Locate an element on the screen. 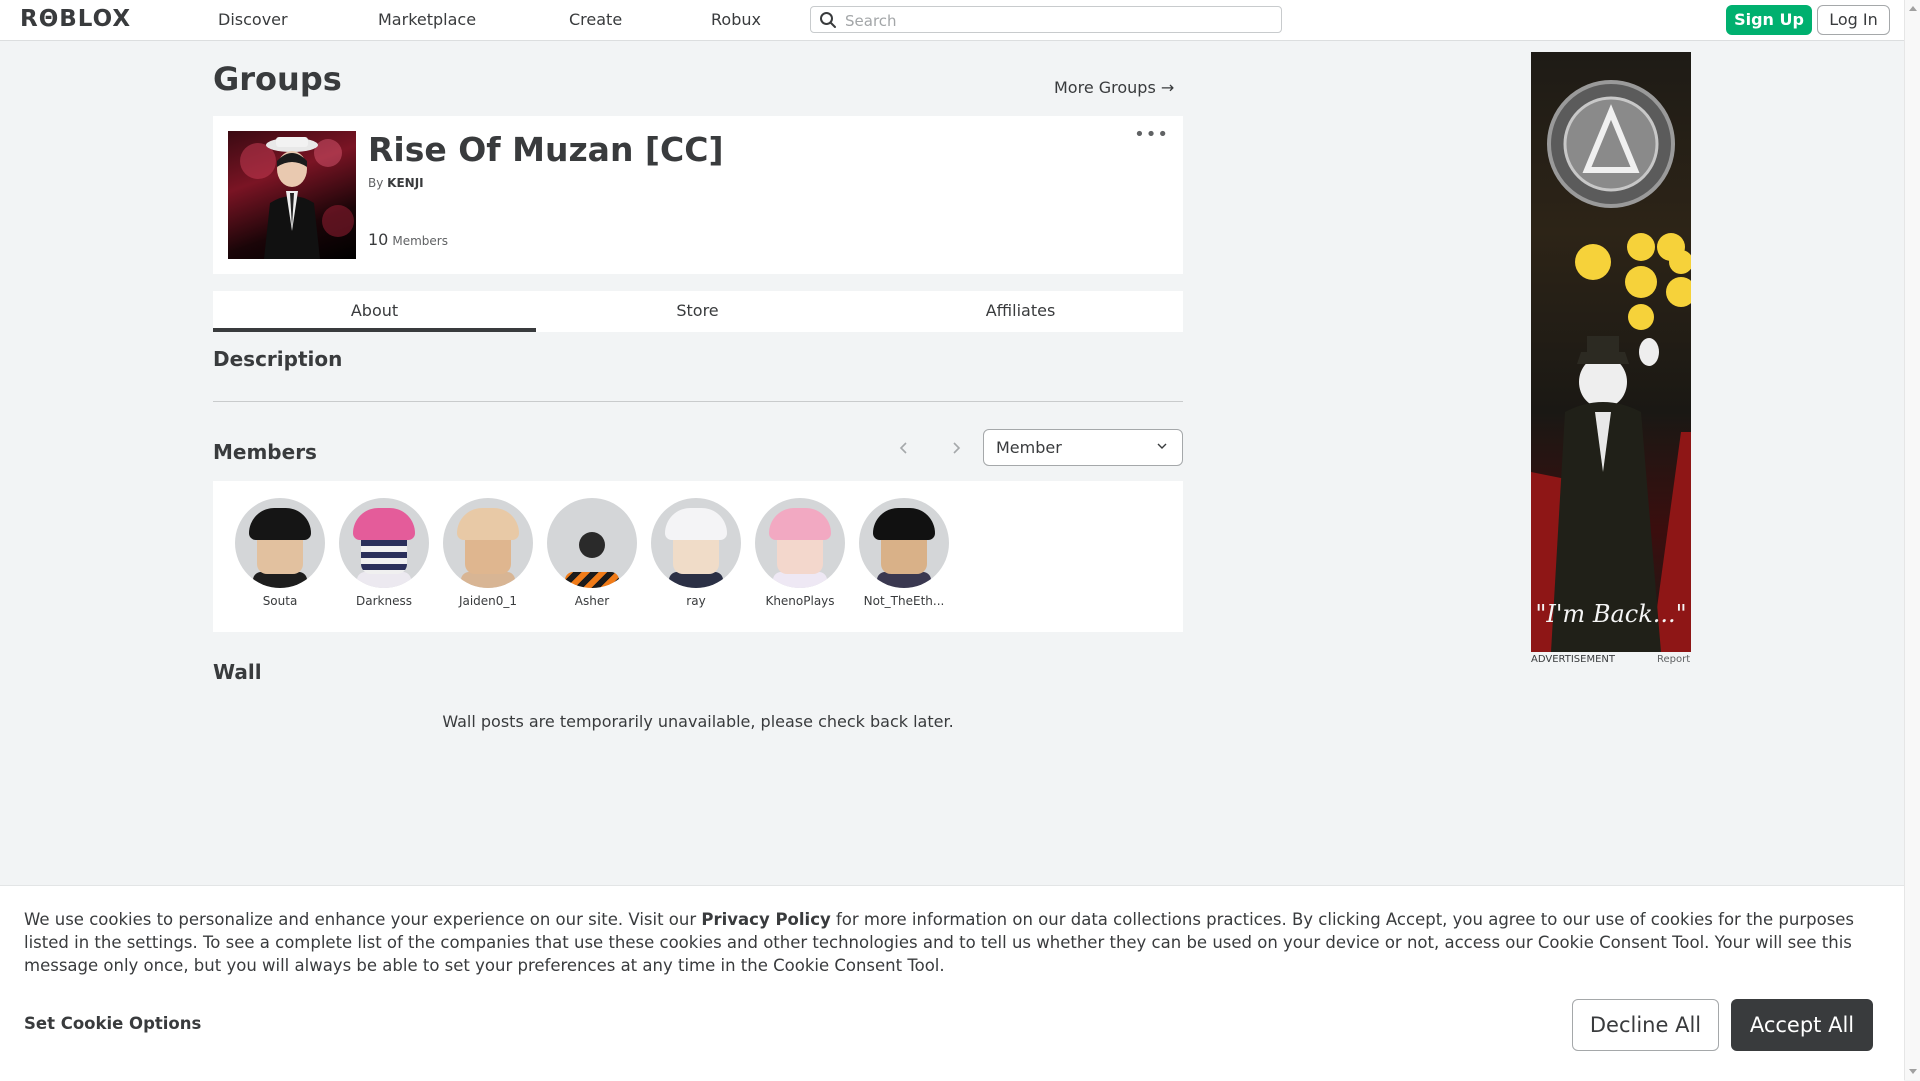  member-item: Darkness is located at coordinates (384, 553).